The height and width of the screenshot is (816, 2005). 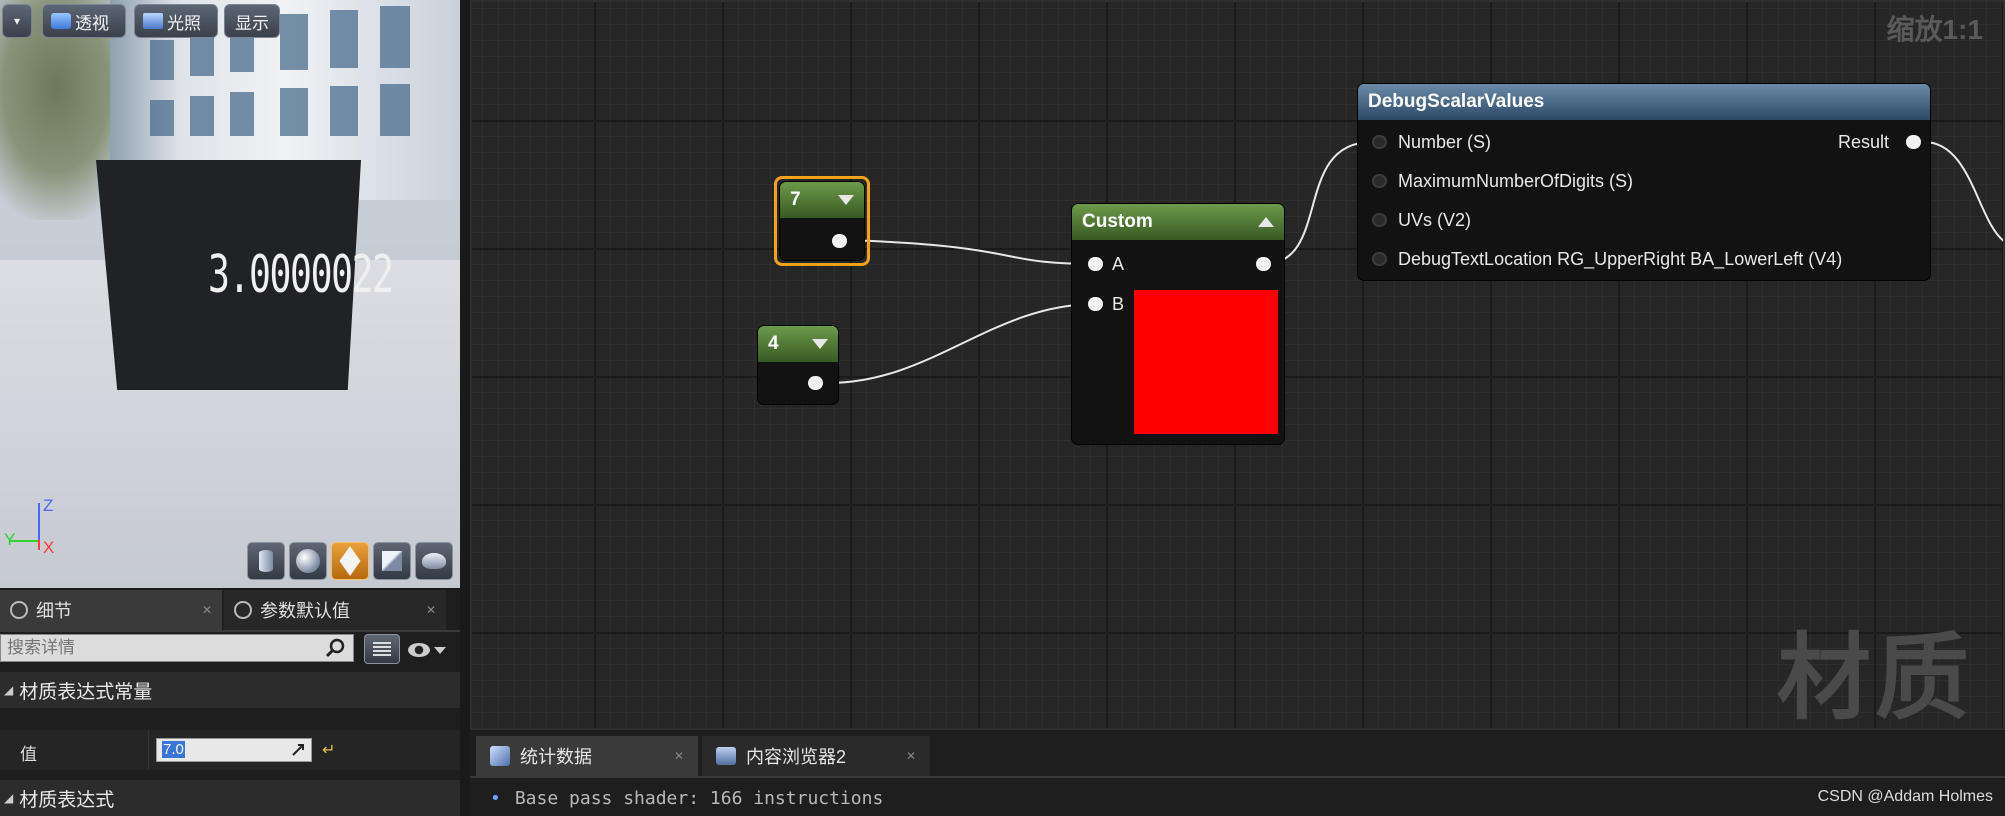 I want to click on expand-field-icon, so click(x=298, y=750).